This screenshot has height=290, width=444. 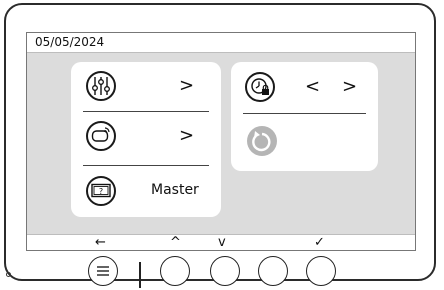 I want to click on hw-confirm-button, so click(x=321, y=271).